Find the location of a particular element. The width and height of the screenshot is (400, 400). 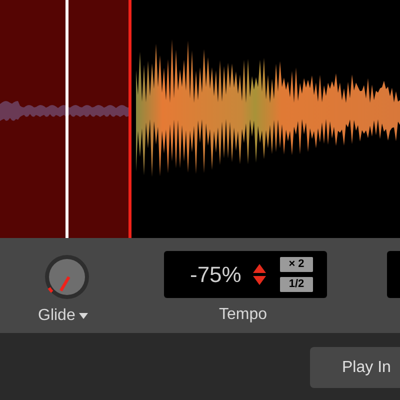

tempo-multiplier-button: 1/2 is located at coordinates (296, 284).